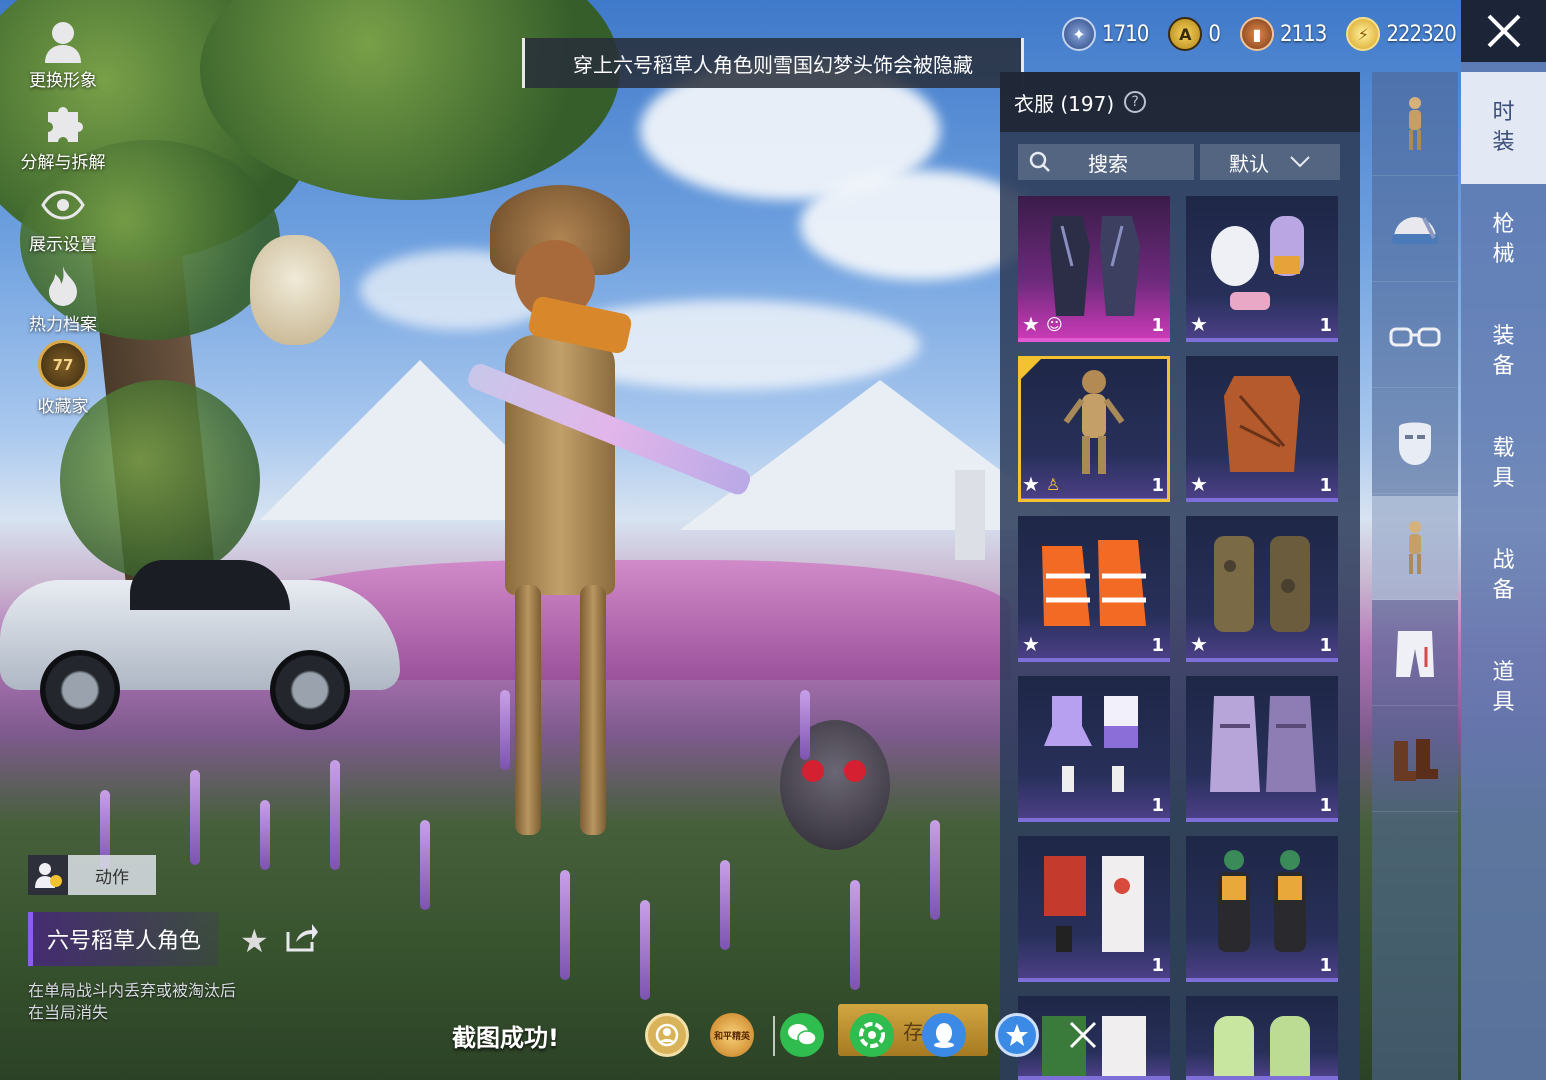 This screenshot has height=1080, width=1546. Describe the element at coordinates (301, 938) in the screenshot. I see `share-icon` at that location.